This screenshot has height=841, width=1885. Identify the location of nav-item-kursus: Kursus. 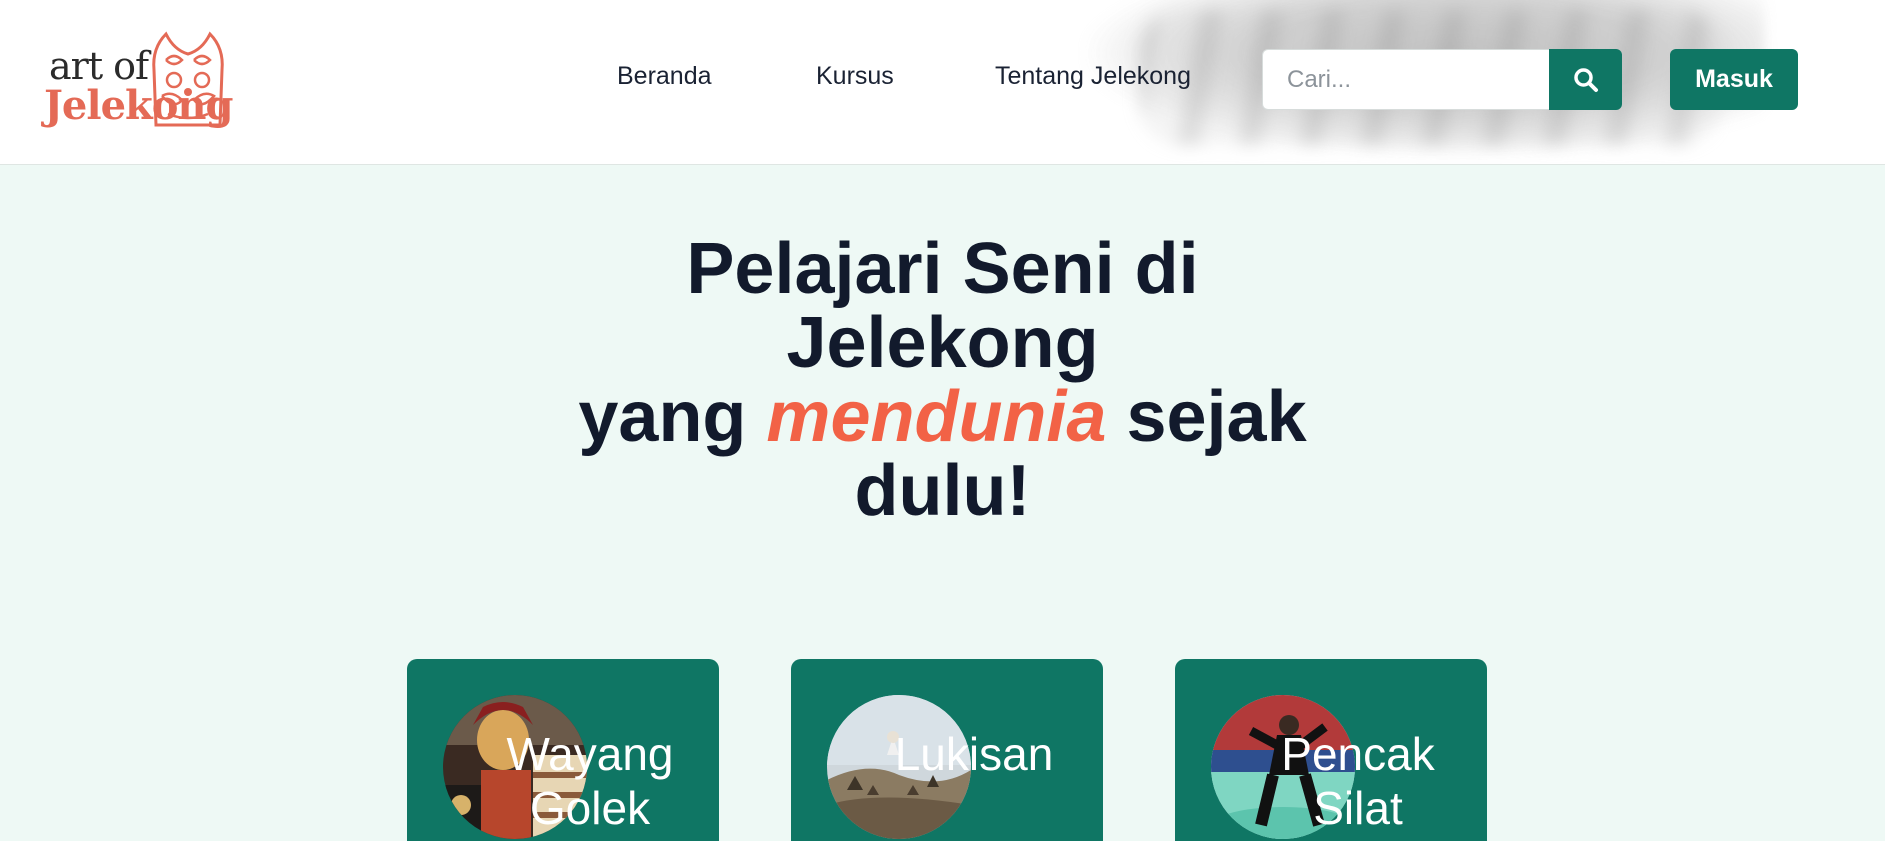
(855, 76).